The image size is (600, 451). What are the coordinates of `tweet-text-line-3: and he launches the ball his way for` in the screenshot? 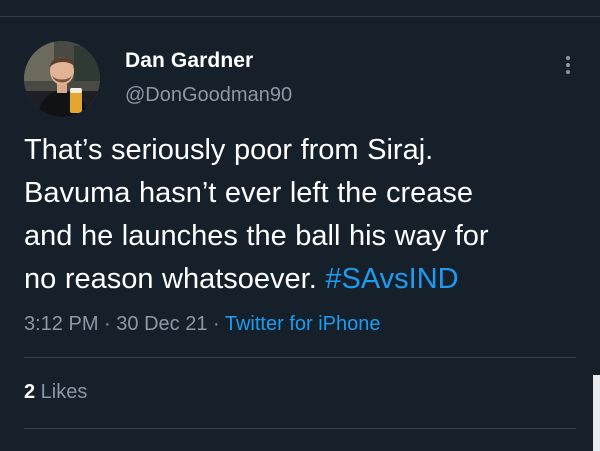 It's located at (256, 236).